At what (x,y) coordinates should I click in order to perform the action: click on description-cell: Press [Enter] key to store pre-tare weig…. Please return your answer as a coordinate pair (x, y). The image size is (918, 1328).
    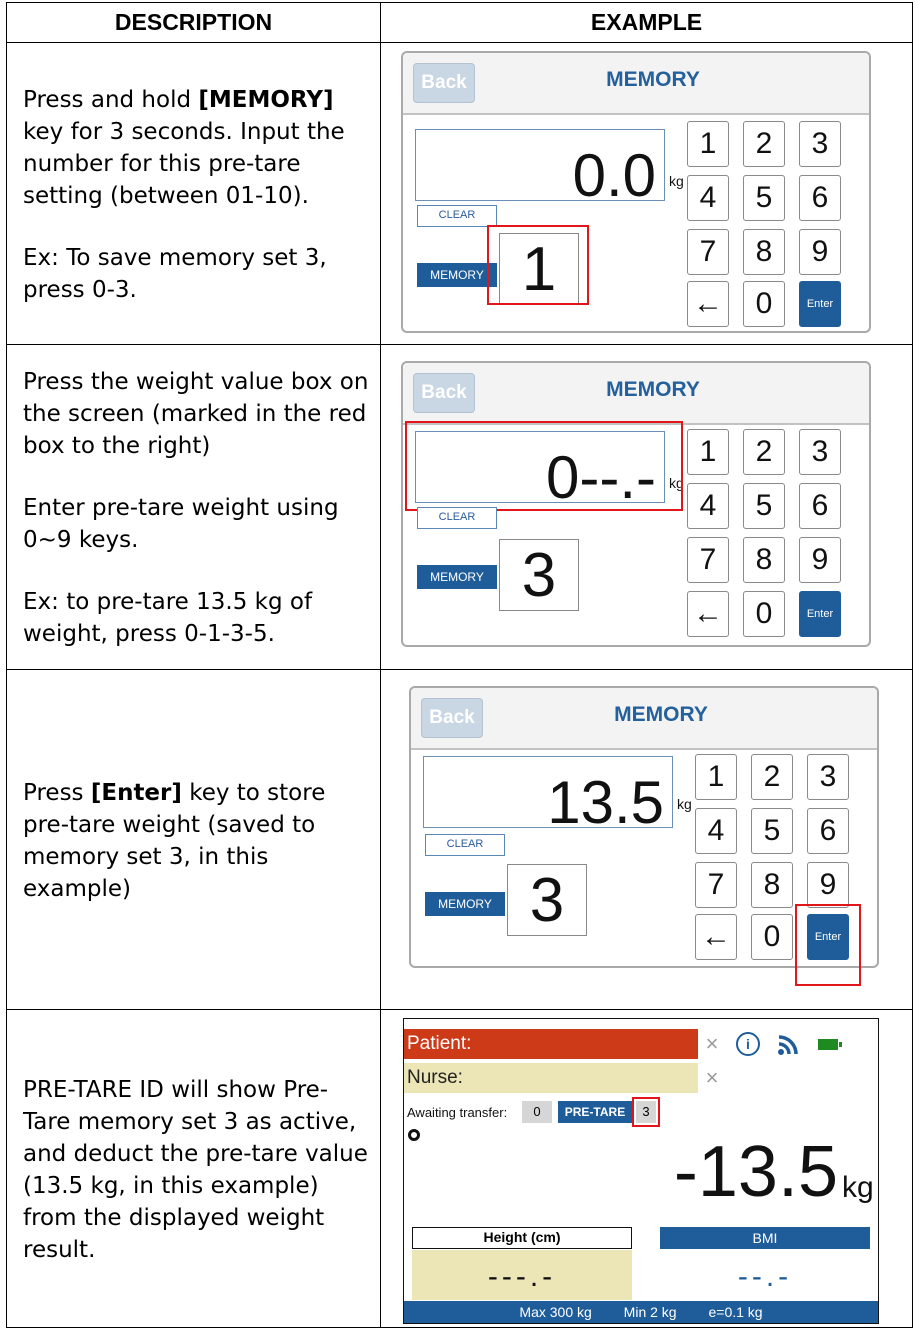
    Looking at the image, I should click on (193, 839).